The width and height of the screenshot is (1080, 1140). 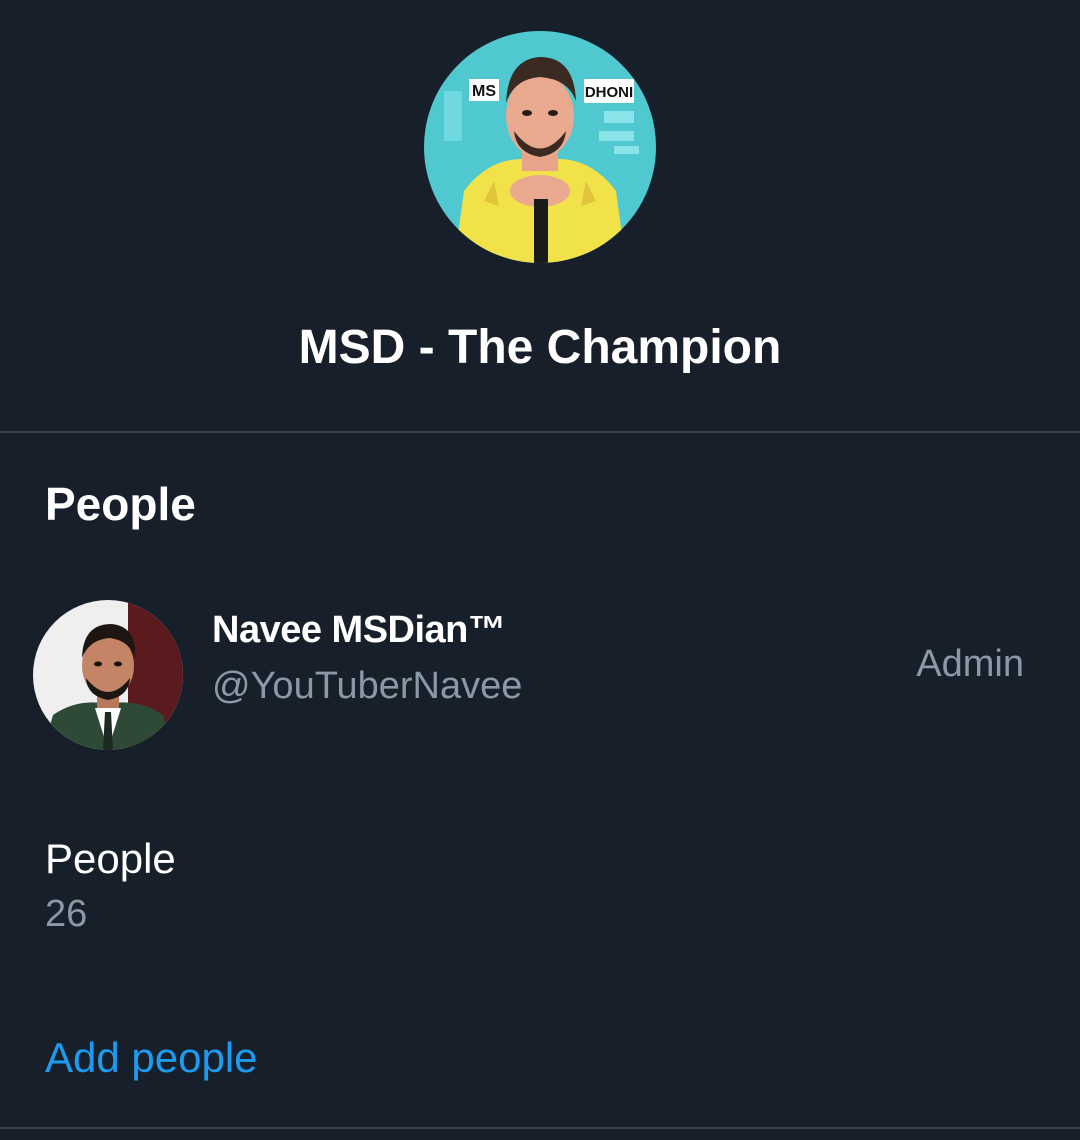 What do you see at coordinates (110, 858) in the screenshot?
I see `people-count-label: People` at bounding box center [110, 858].